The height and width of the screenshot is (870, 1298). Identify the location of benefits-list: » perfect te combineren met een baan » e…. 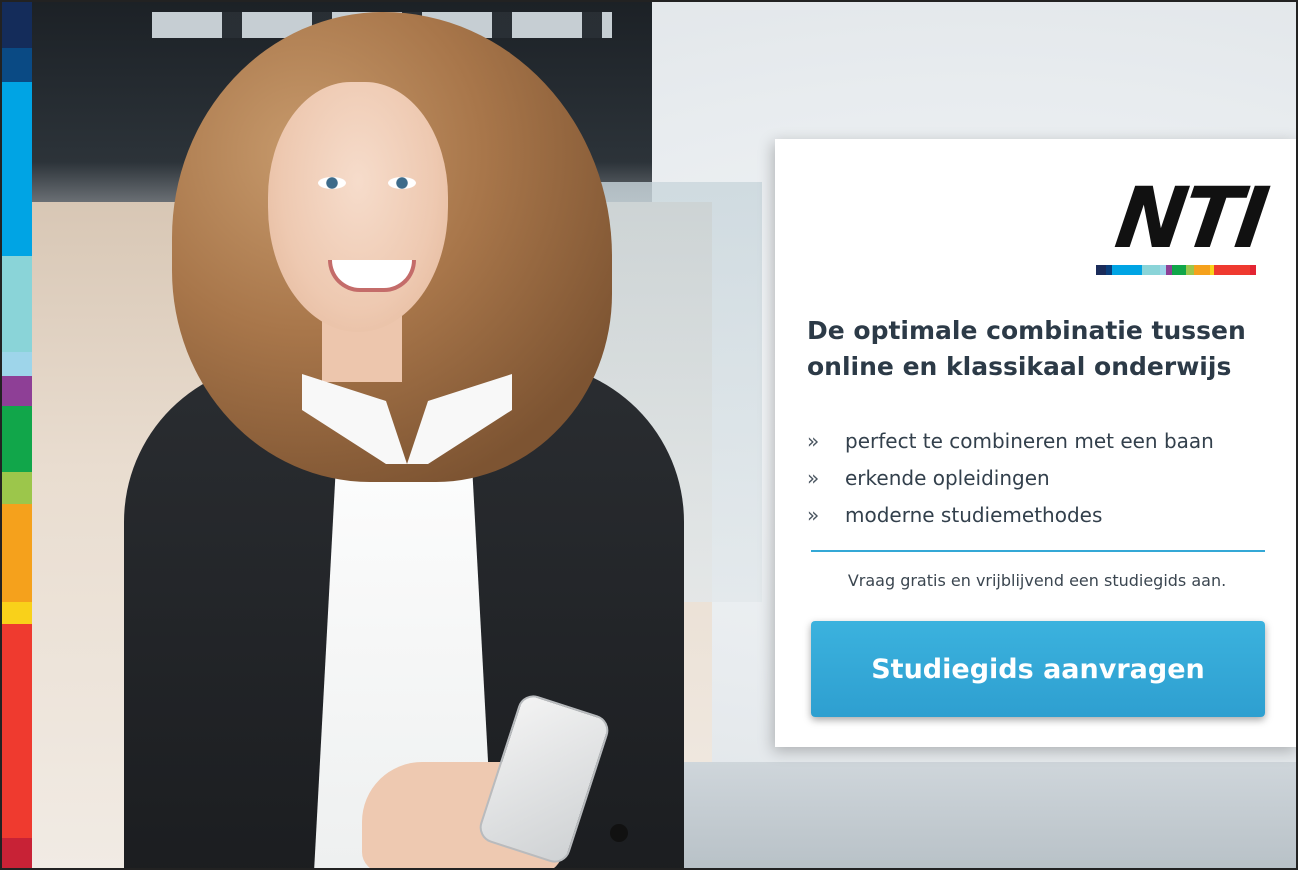
(1047, 478).